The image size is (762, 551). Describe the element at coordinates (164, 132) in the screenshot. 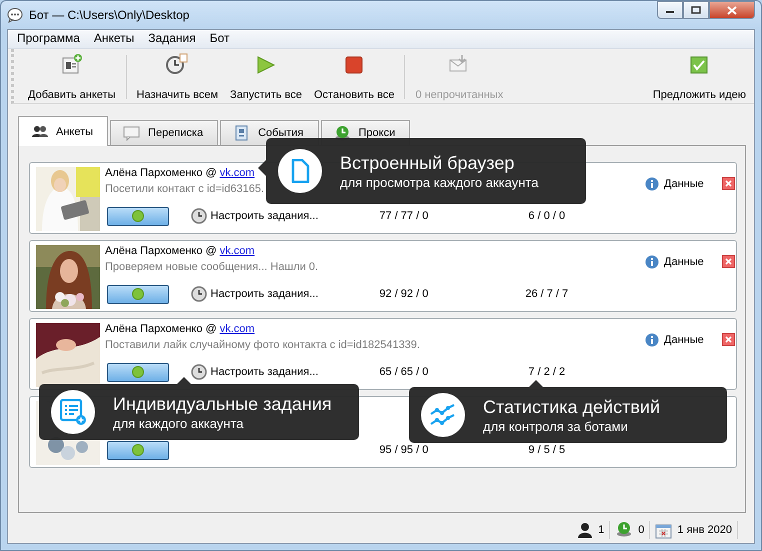

I see `tab: Переписка` at that location.